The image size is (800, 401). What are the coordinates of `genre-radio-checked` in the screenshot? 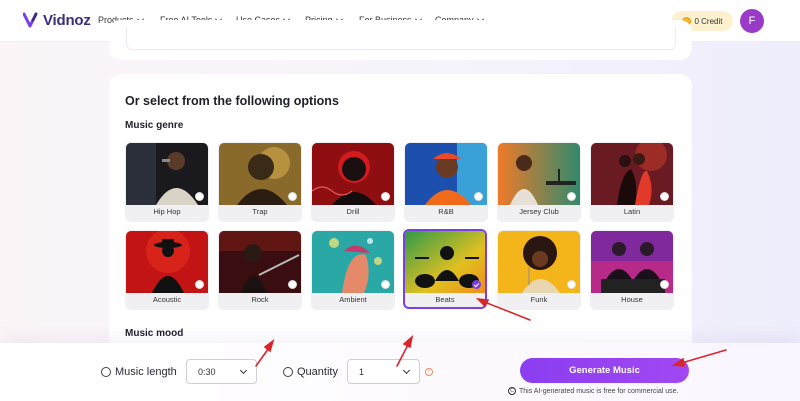 It's located at (476, 284).